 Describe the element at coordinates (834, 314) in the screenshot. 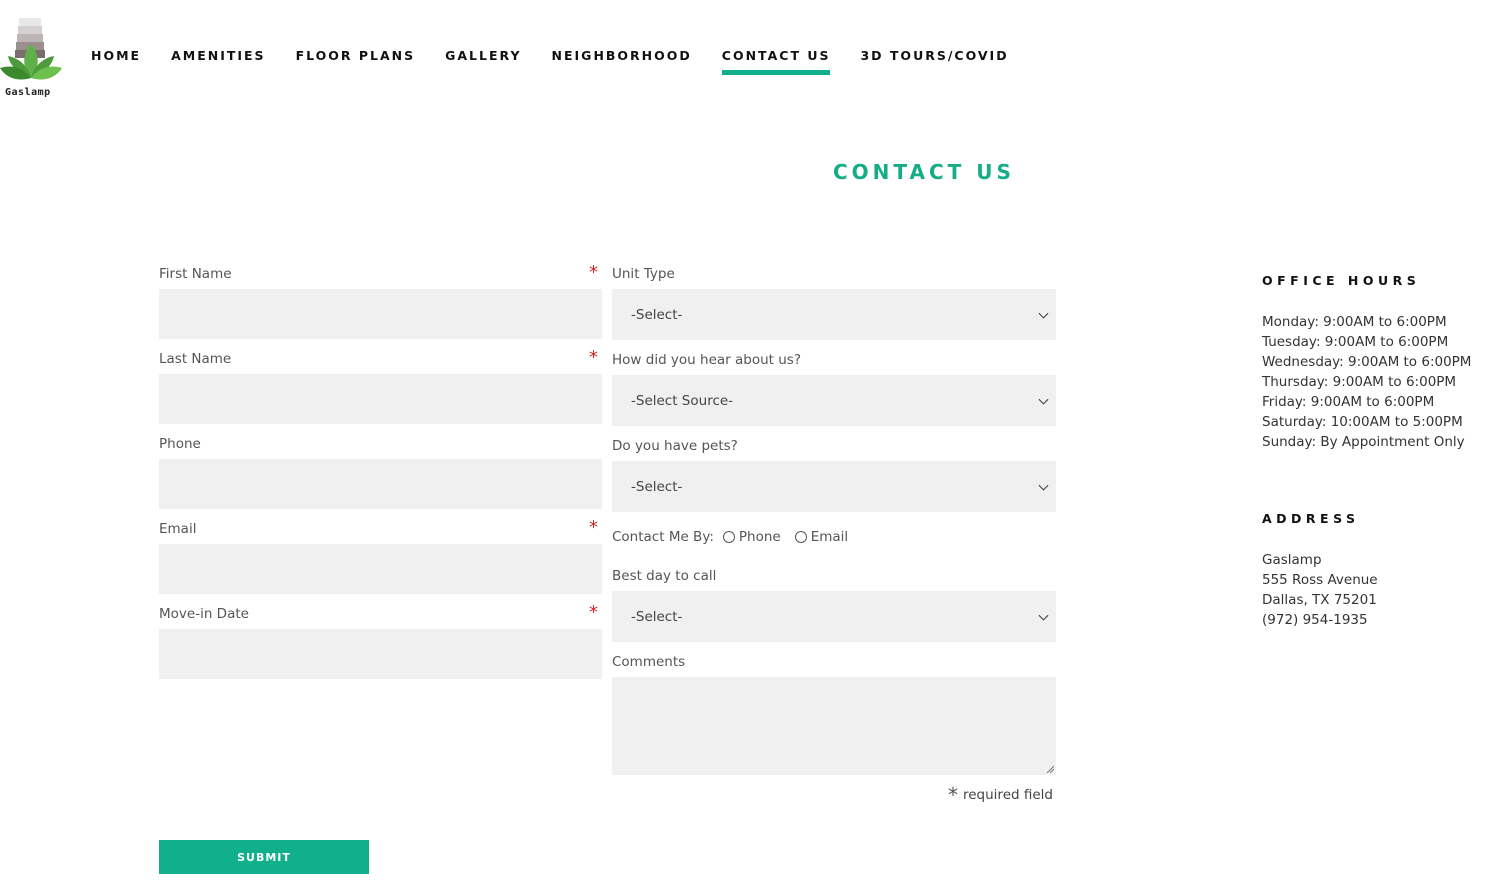

I see `unit-type-select: -Select-` at that location.